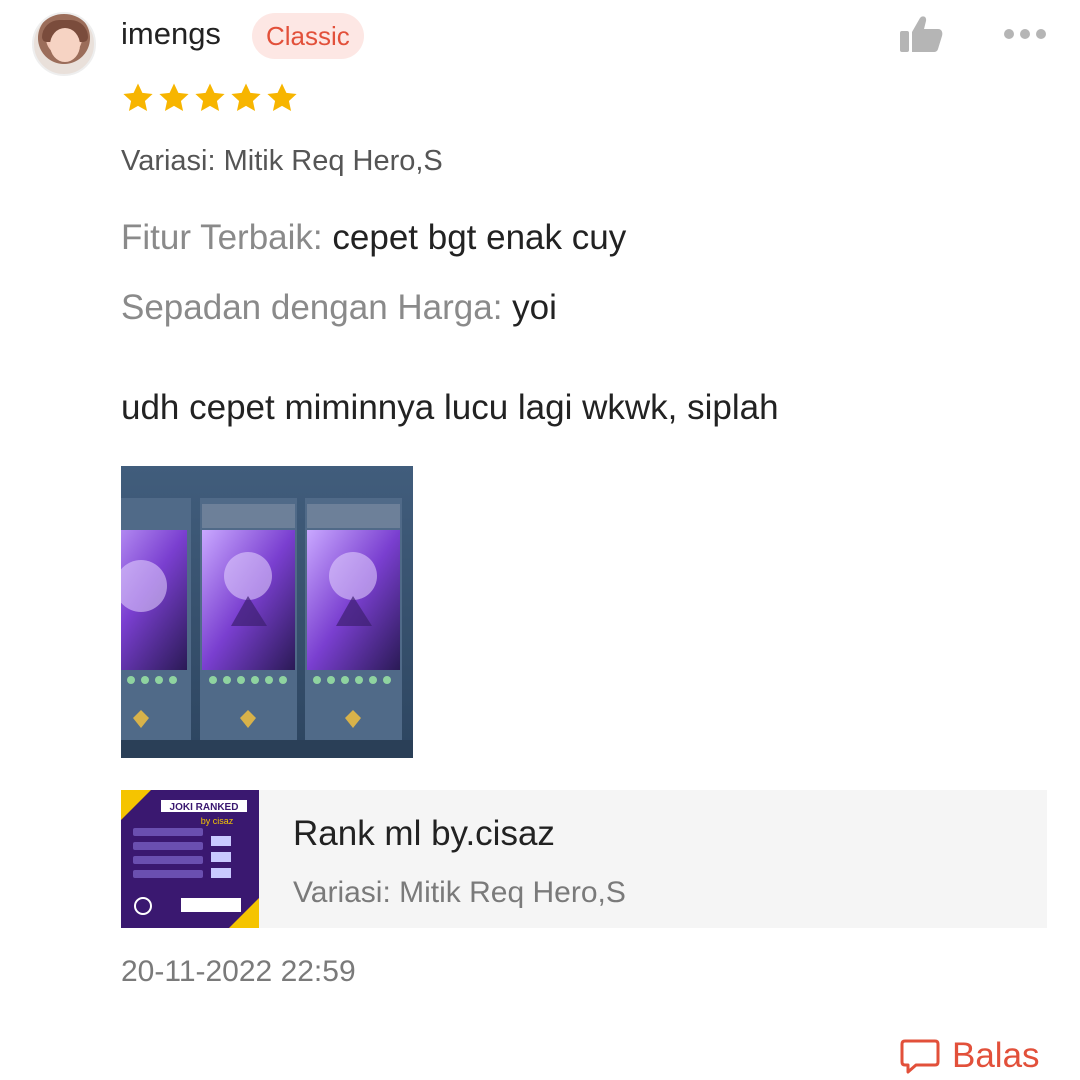 The height and width of the screenshot is (1080, 1080). I want to click on username: imengs, so click(171, 34).